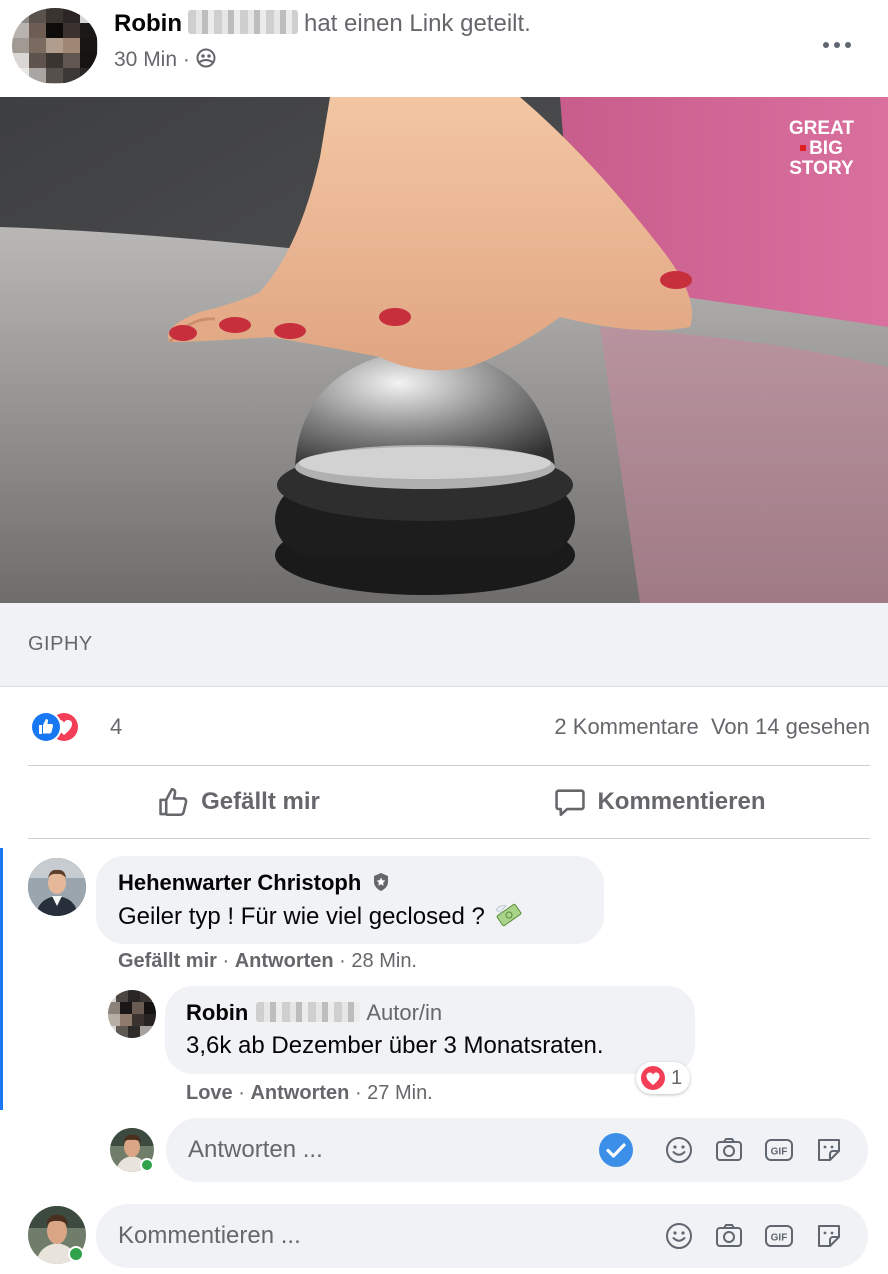 Image resolution: width=888 pixels, height=1274 pixels. I want to click on author-badge: Autor/in, so click(404, 1012).